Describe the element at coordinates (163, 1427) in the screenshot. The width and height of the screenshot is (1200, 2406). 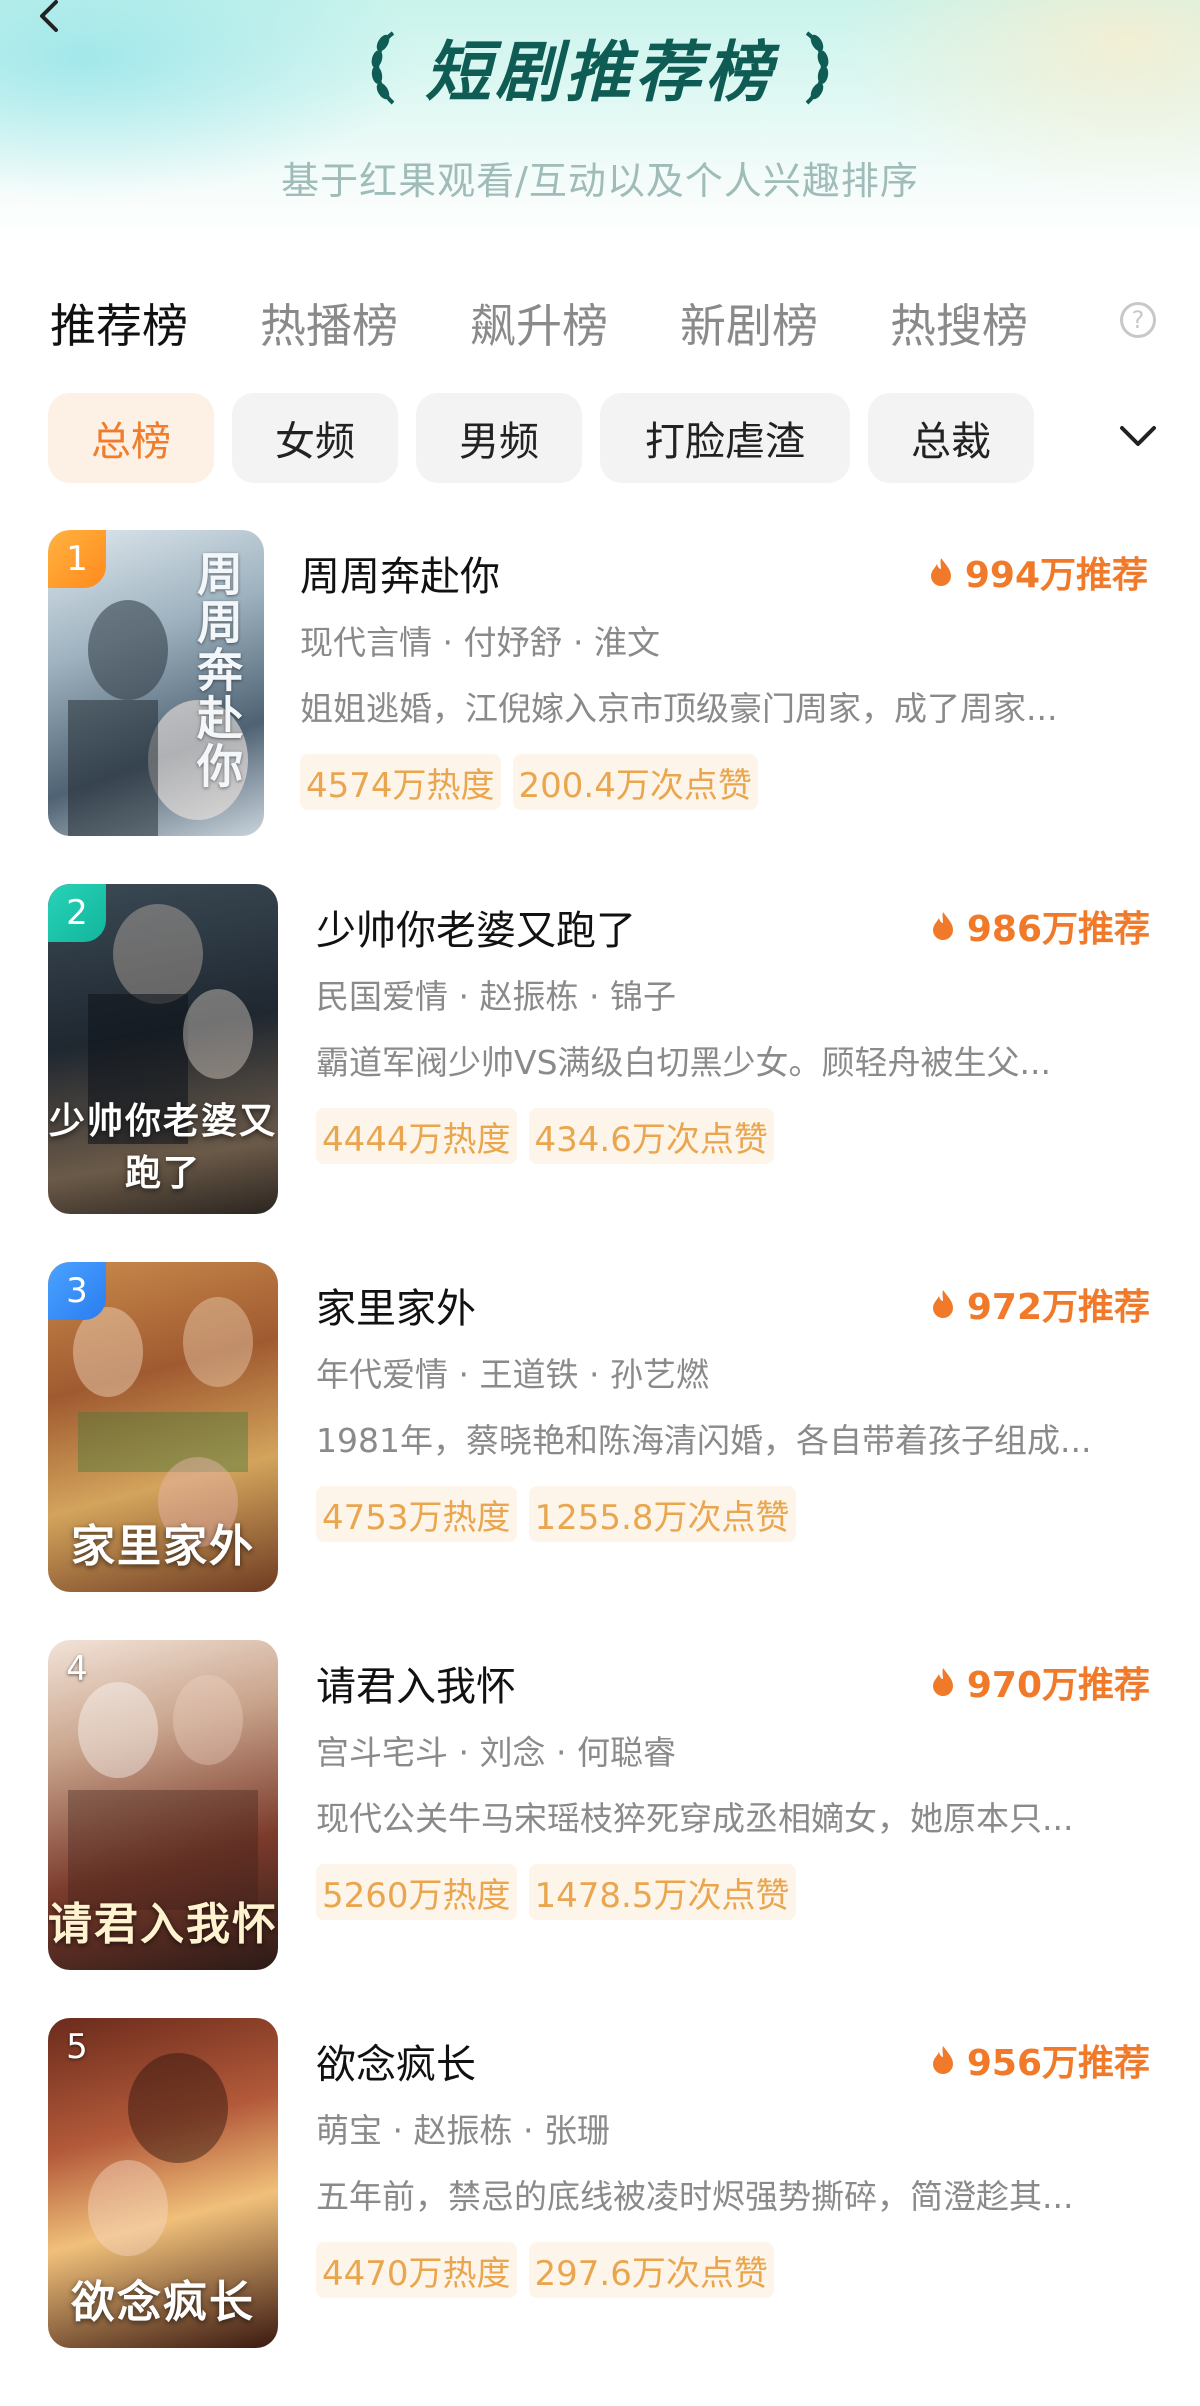
I see `drama-poster: 家里家外 3` at that location.